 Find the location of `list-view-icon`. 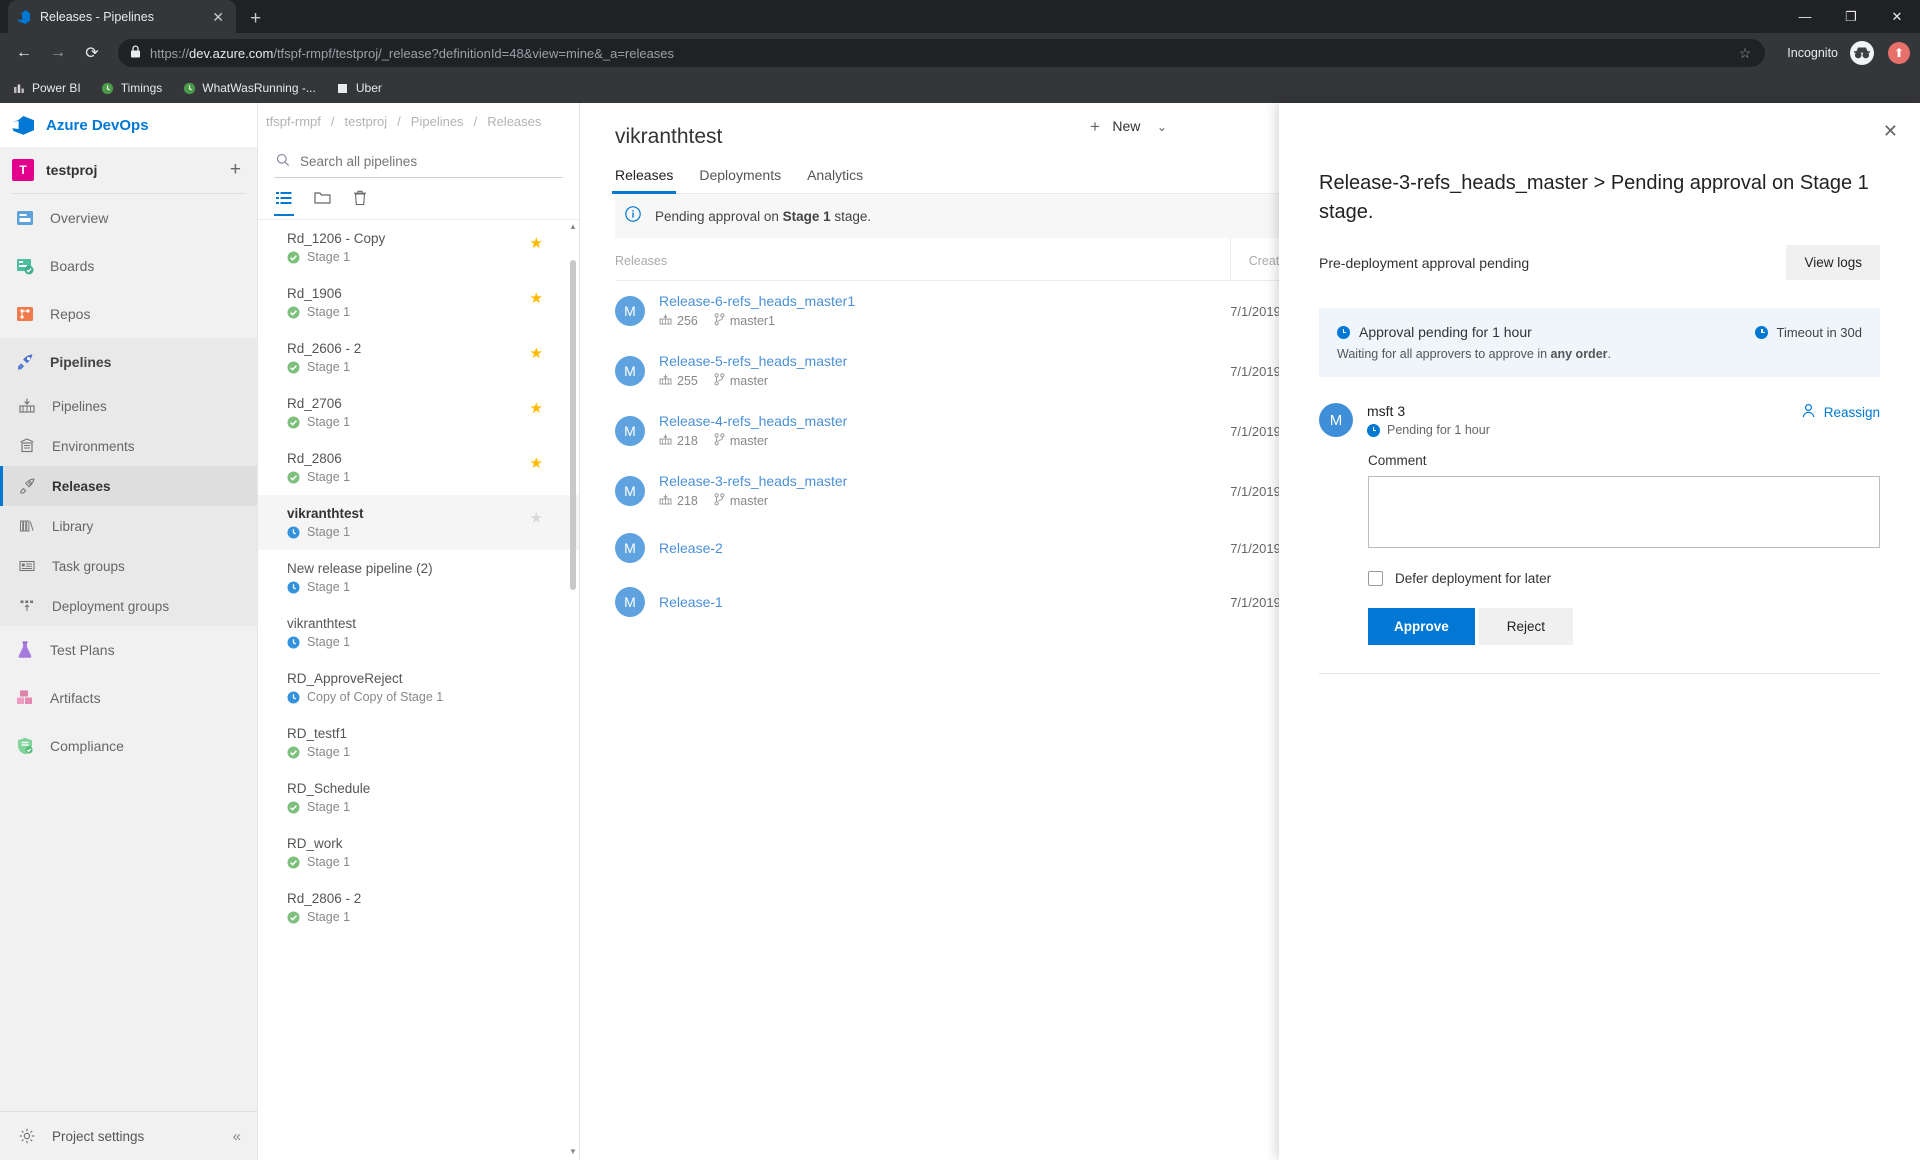

list-view-icon is located at coordinates (284, 203).